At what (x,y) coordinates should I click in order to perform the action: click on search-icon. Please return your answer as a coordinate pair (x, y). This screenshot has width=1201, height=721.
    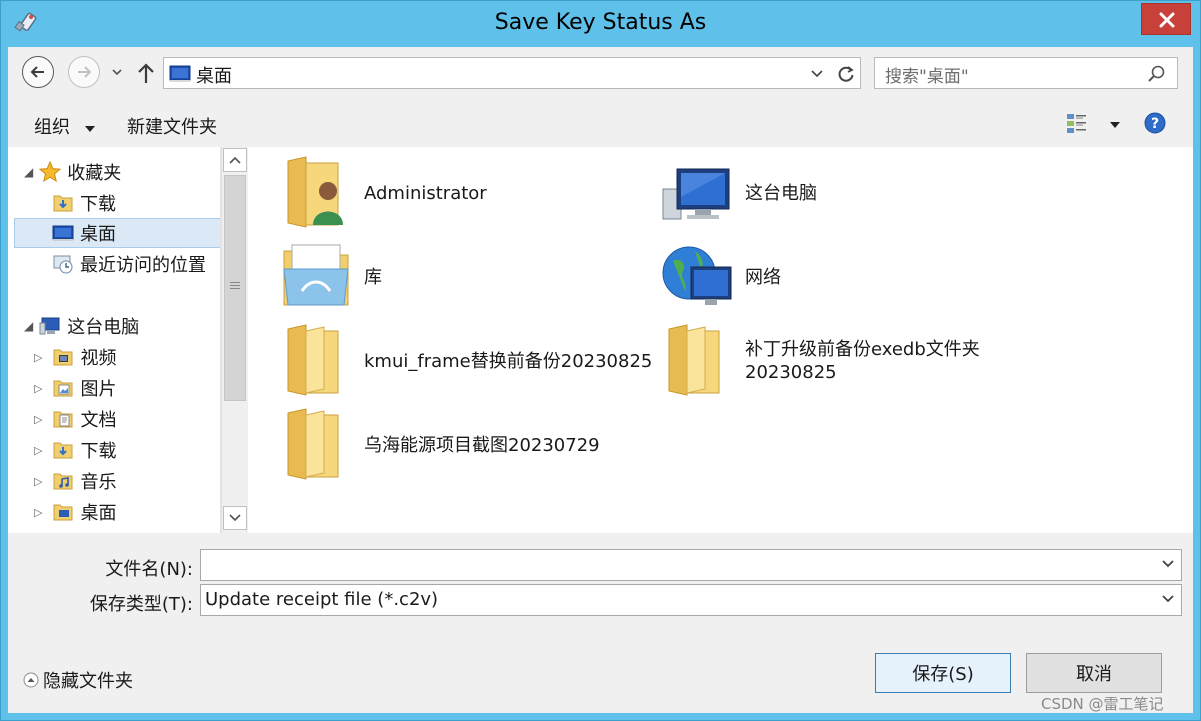
    Looking at the image, I should click on (1157, 74).